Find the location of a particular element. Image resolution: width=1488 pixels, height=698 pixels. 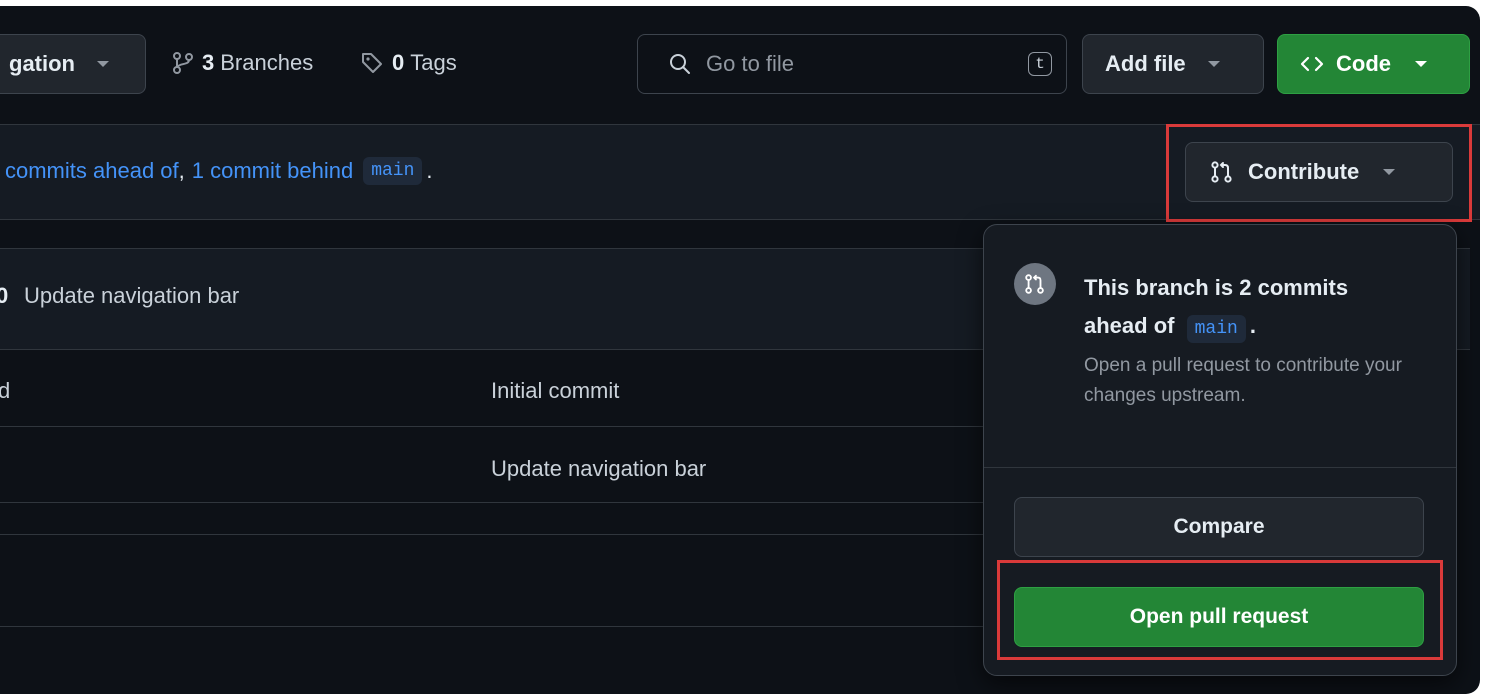

add-file-button: Add file is located at coordinates (1173, 64).